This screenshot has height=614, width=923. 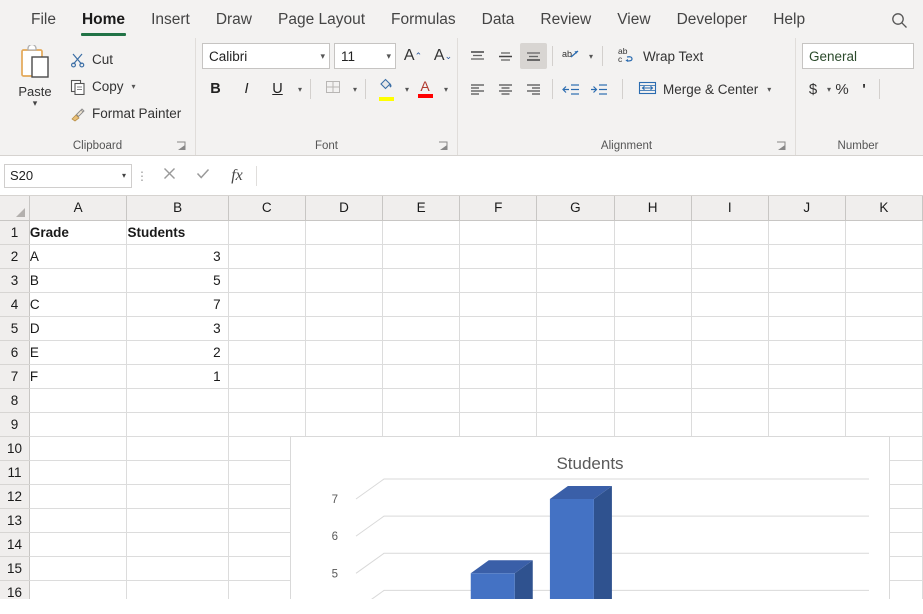 What do you see at coordinates (181, 146) in the screenshot?
I see `clipboard-dialog-launcher-icon` at bounding box center [181, 146].